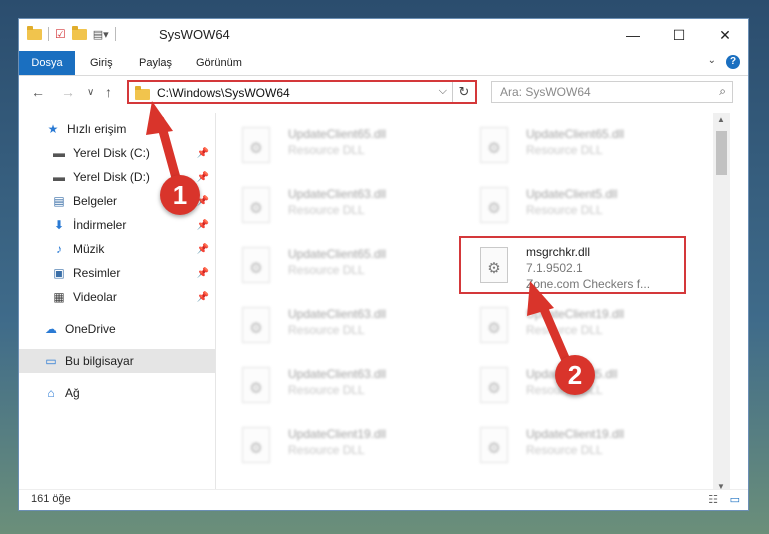 Image resolution: width=769 pixels, height=534 pixels. I want to click on nav-item-music: ♪ Müzik 📌, so click(117, 249).